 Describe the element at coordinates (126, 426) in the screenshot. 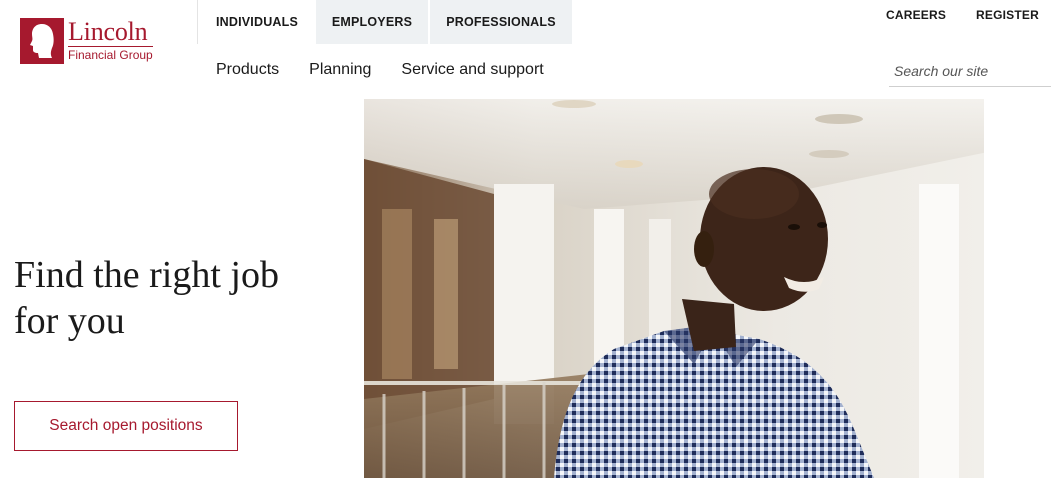

I see `search-open-positions-button: Search open positions` at that location.